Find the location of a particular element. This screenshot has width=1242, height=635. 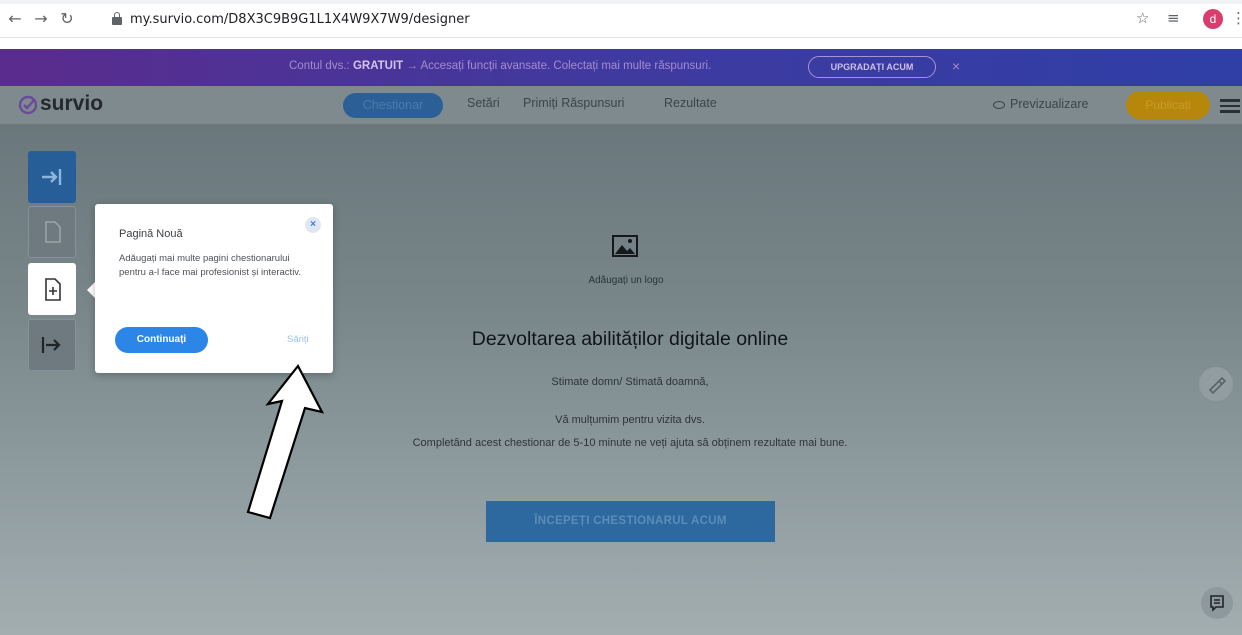

reload-icon: ↻ is located at coordinates (67, 19).